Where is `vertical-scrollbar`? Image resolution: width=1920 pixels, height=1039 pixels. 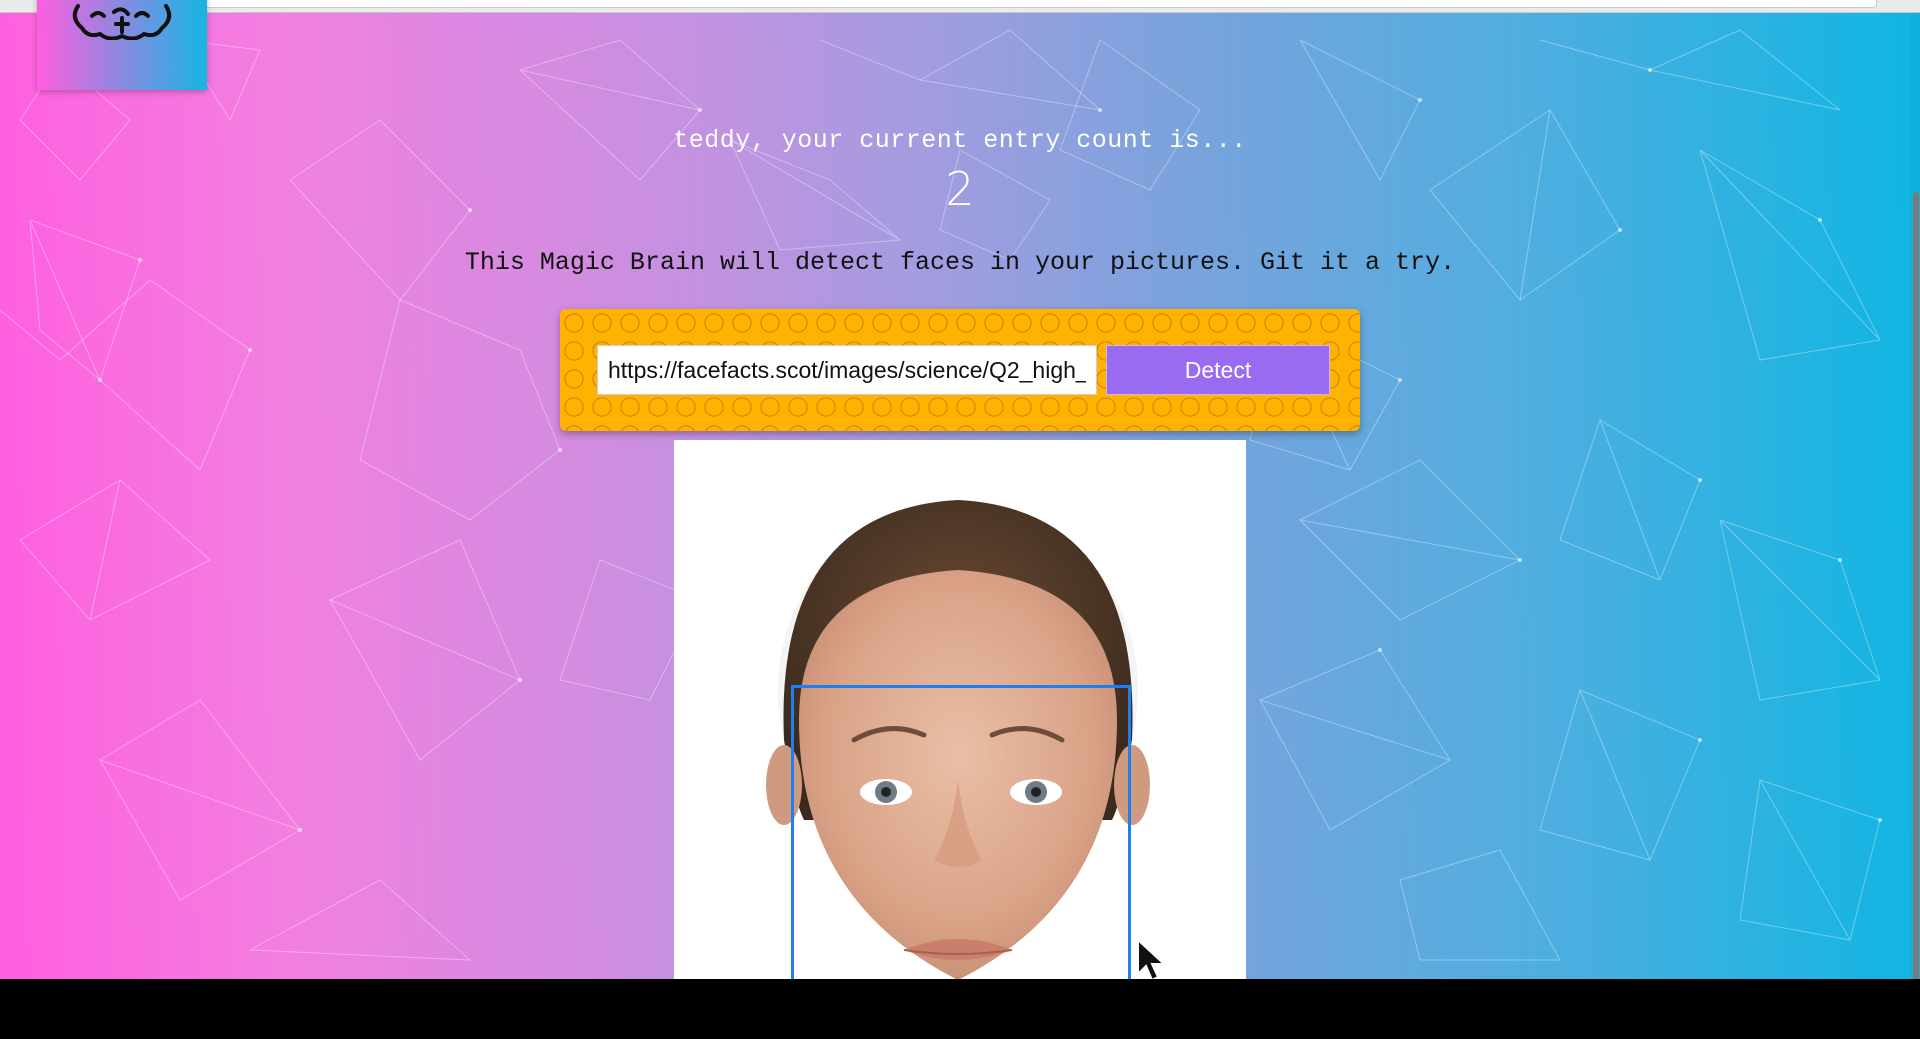 vertical-scrollbar is located at coordinates (1915, 495).